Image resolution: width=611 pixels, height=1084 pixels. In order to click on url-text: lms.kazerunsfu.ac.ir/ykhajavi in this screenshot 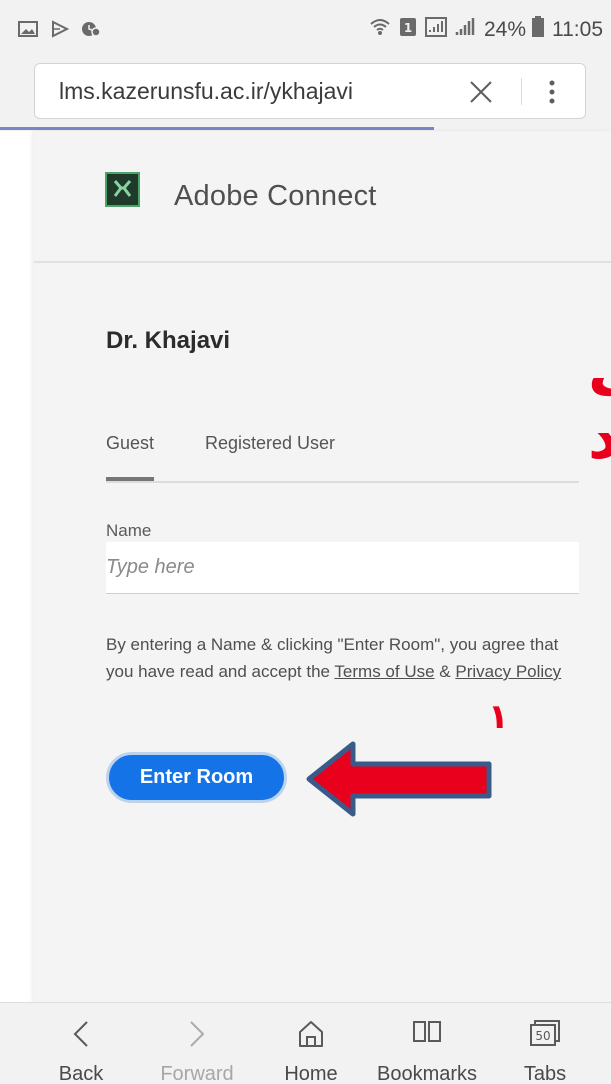, I will do `click(206, 91)`.